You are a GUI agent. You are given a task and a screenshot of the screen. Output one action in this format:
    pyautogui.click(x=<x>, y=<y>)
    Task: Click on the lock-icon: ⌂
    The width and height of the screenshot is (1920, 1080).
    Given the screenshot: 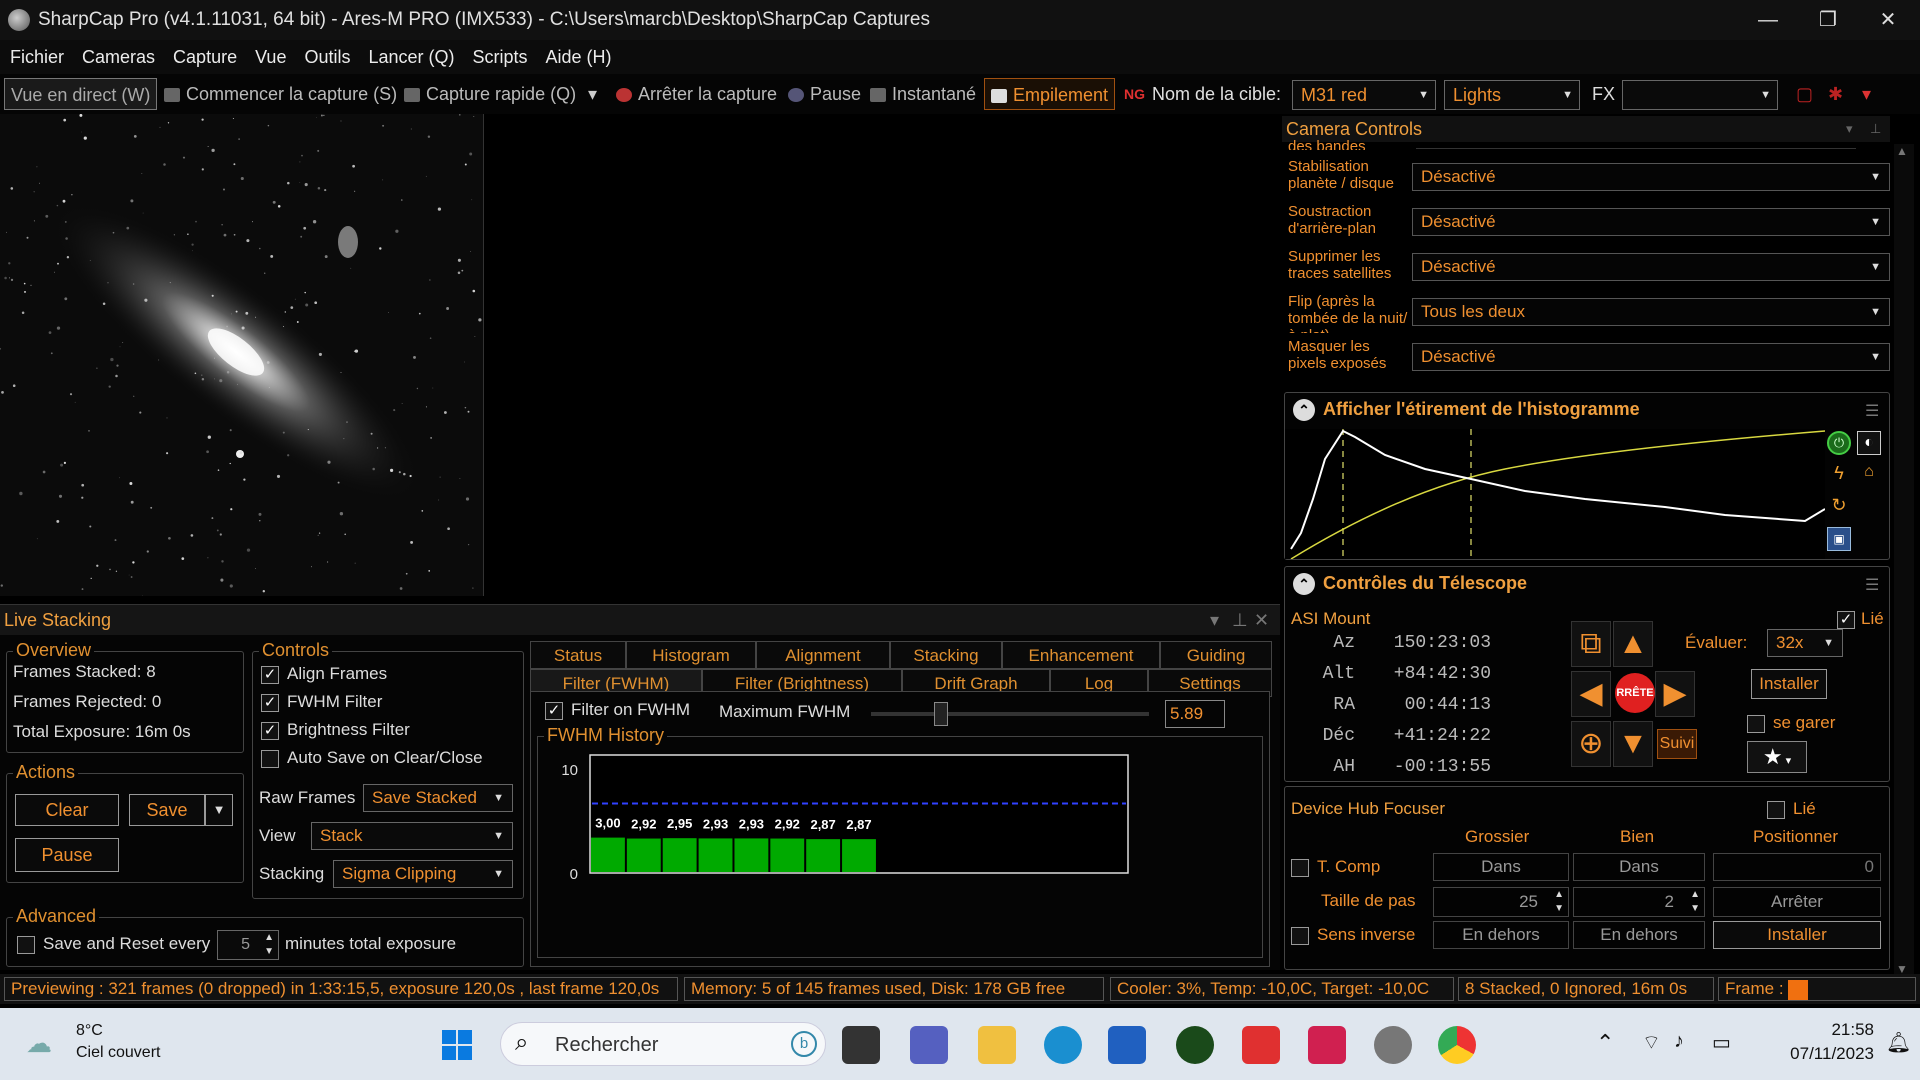 What is the action you would take?
    pyautogui.click(x=1869, y=475)
    